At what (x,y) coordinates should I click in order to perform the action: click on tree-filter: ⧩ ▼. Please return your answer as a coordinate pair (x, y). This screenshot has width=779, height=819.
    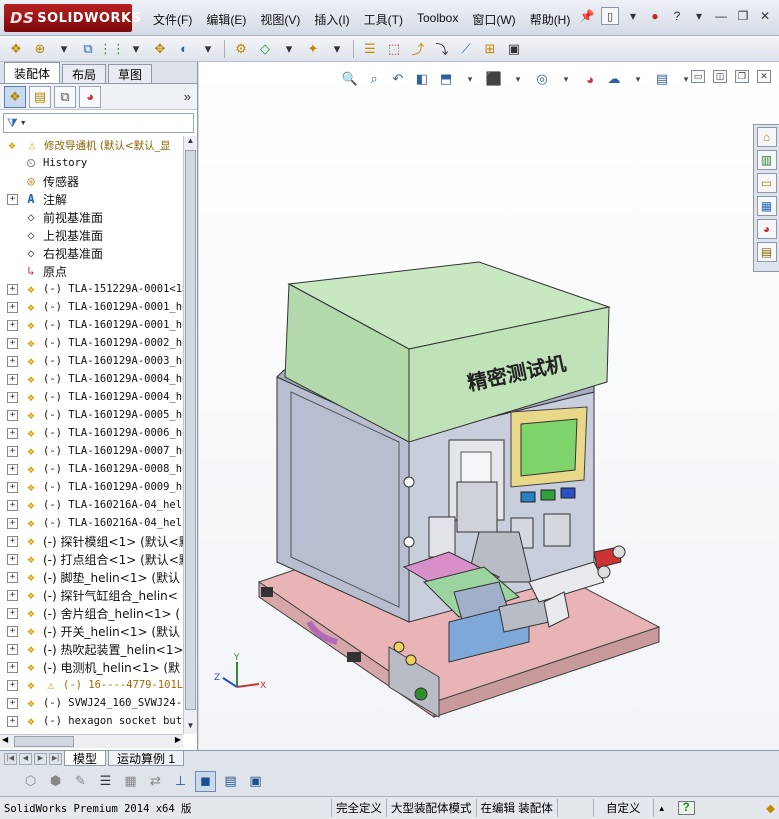
    Looking at the image, I should click on (98, 123).